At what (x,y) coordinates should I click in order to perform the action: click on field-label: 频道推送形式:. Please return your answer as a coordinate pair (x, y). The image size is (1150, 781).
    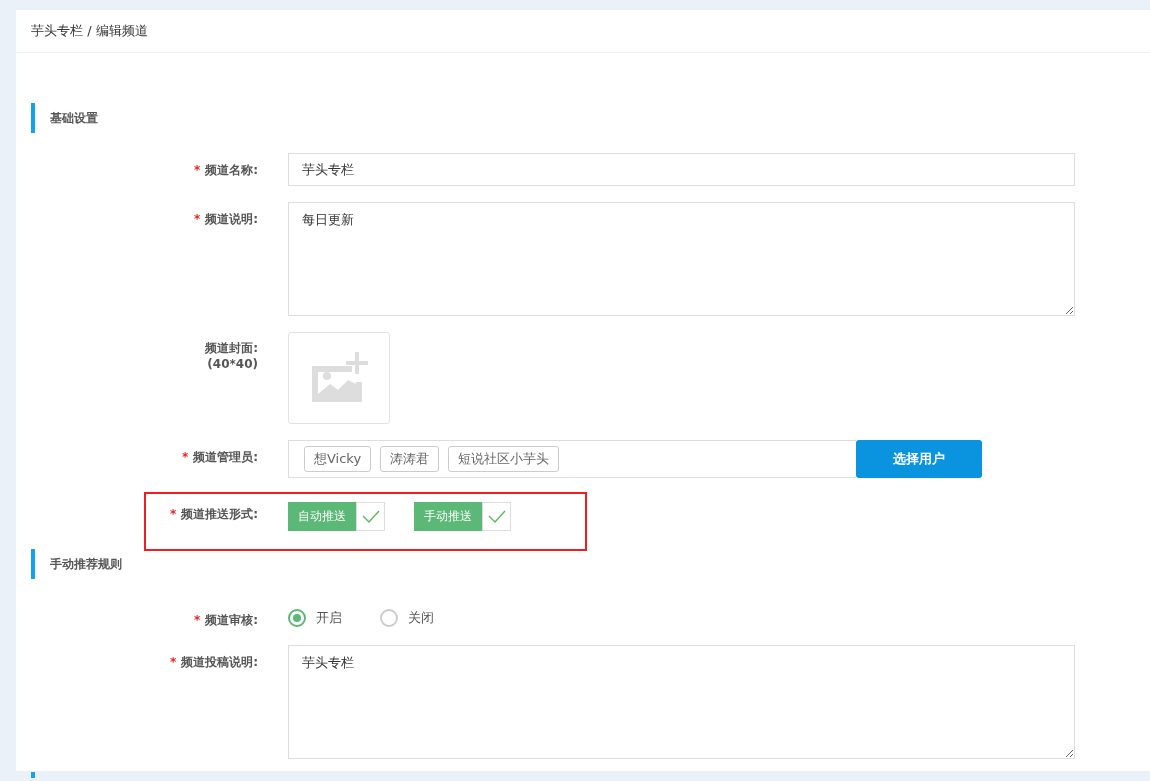
    Looking at the image, I should click on (219, 514).